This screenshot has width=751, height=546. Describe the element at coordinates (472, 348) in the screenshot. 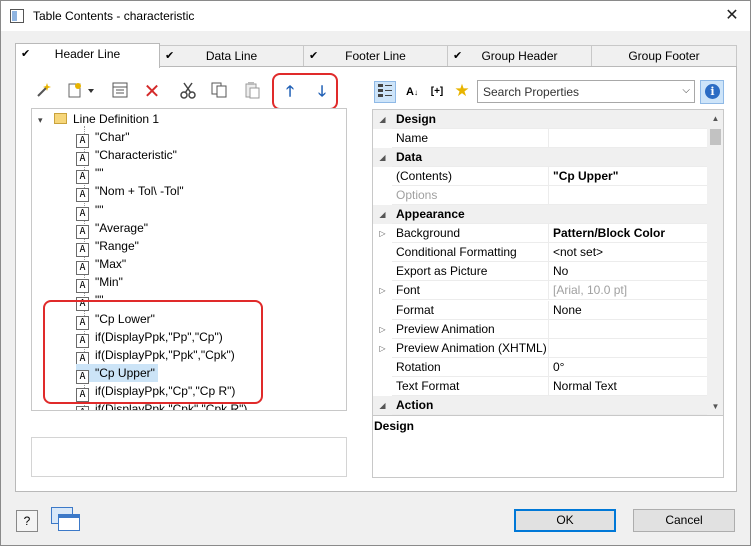

I see `property-name: Preview Animation (XHTML)` at that location.